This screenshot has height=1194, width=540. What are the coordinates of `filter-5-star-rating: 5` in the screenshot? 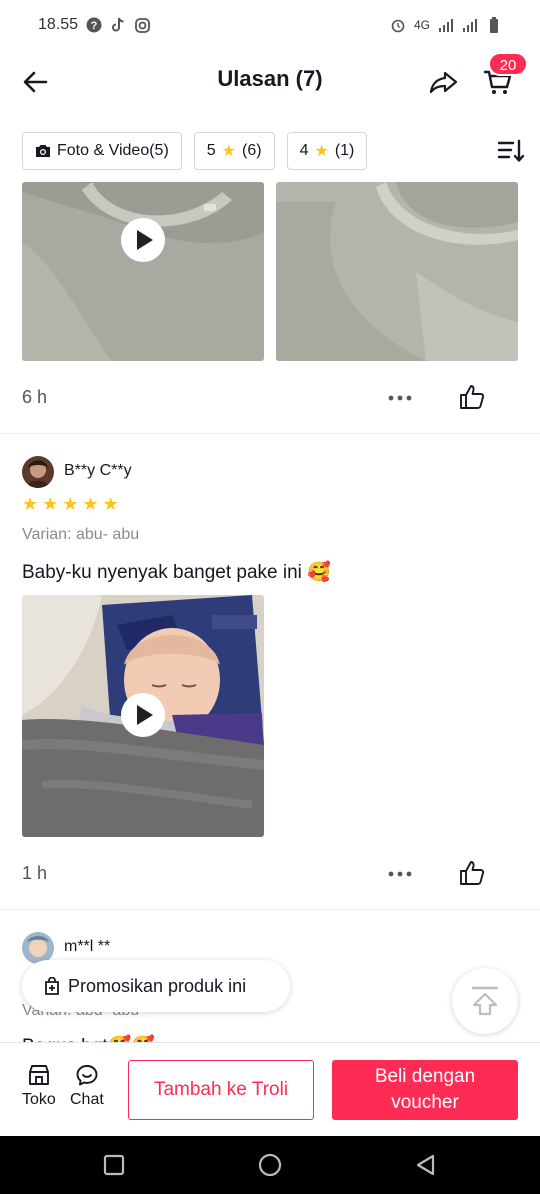 It's located at (211, 150).